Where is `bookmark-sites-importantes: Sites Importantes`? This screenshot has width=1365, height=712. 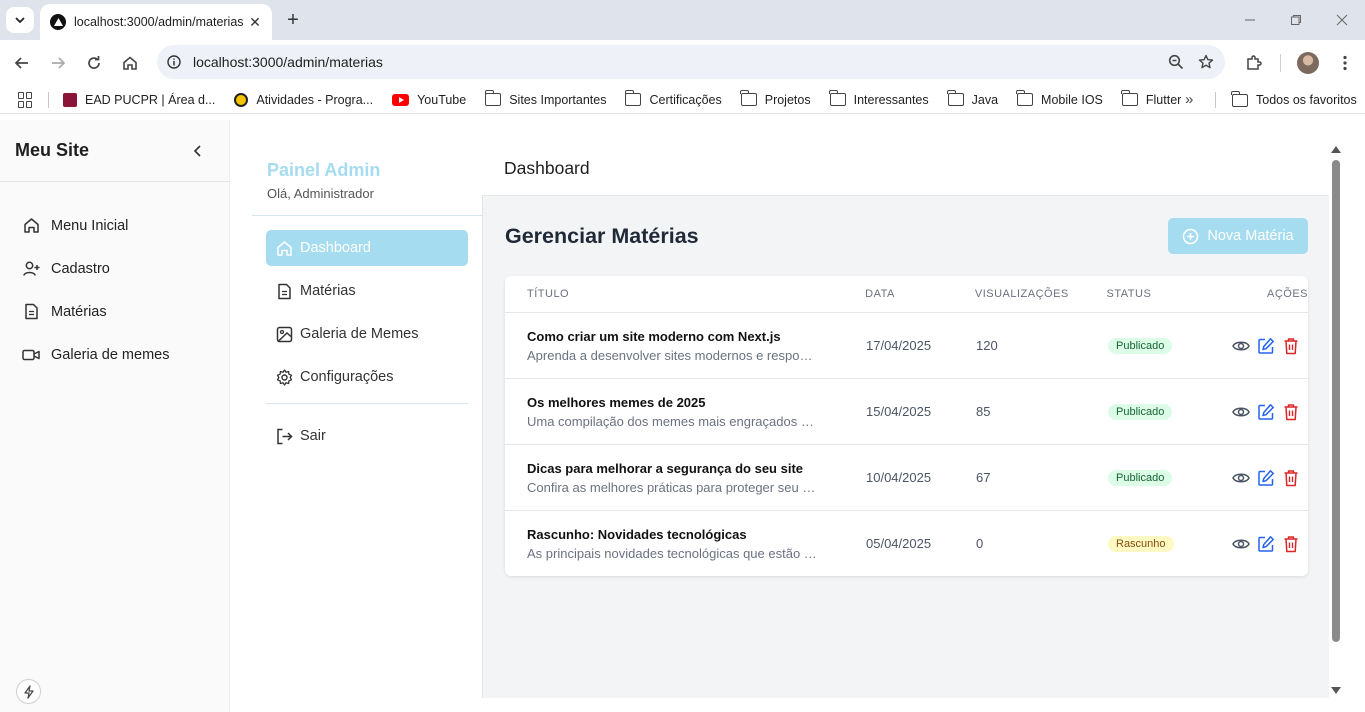
bookmark-sites-importantes: Sites Importantes is located at coordinates (545, 98).